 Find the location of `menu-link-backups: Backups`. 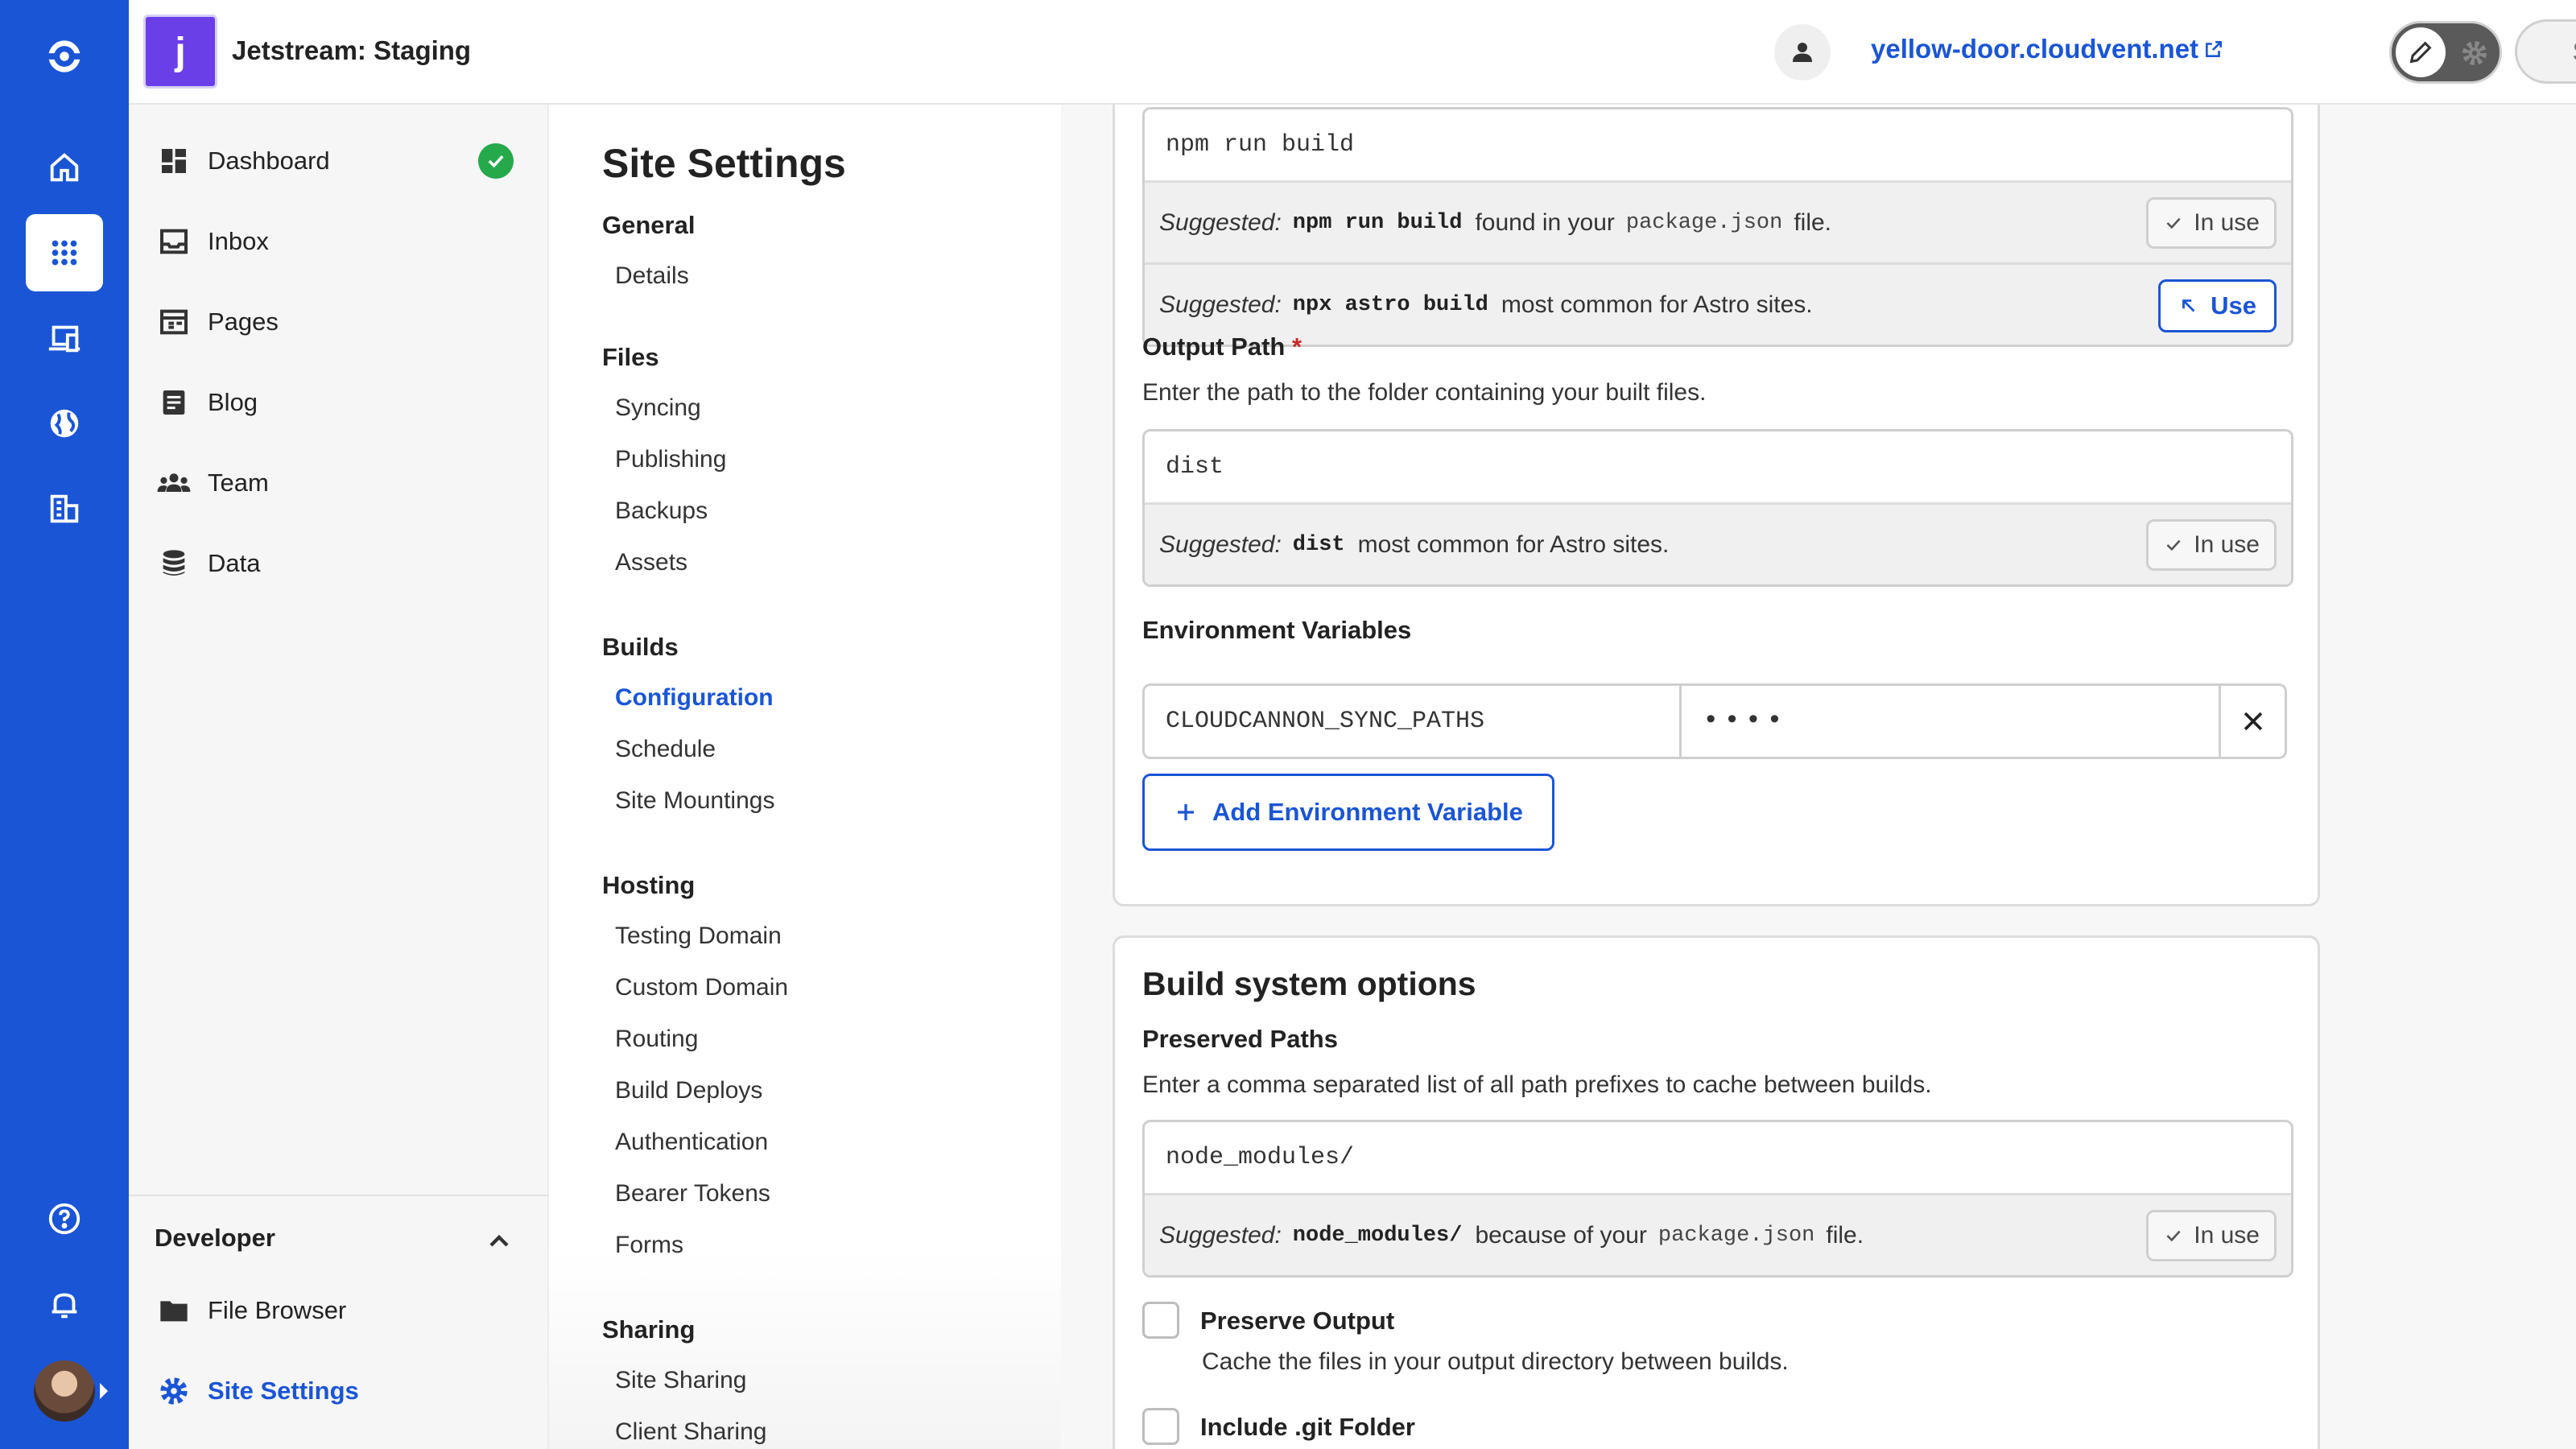

menu-link-backups: Backups is located at coordinates (661, 511).